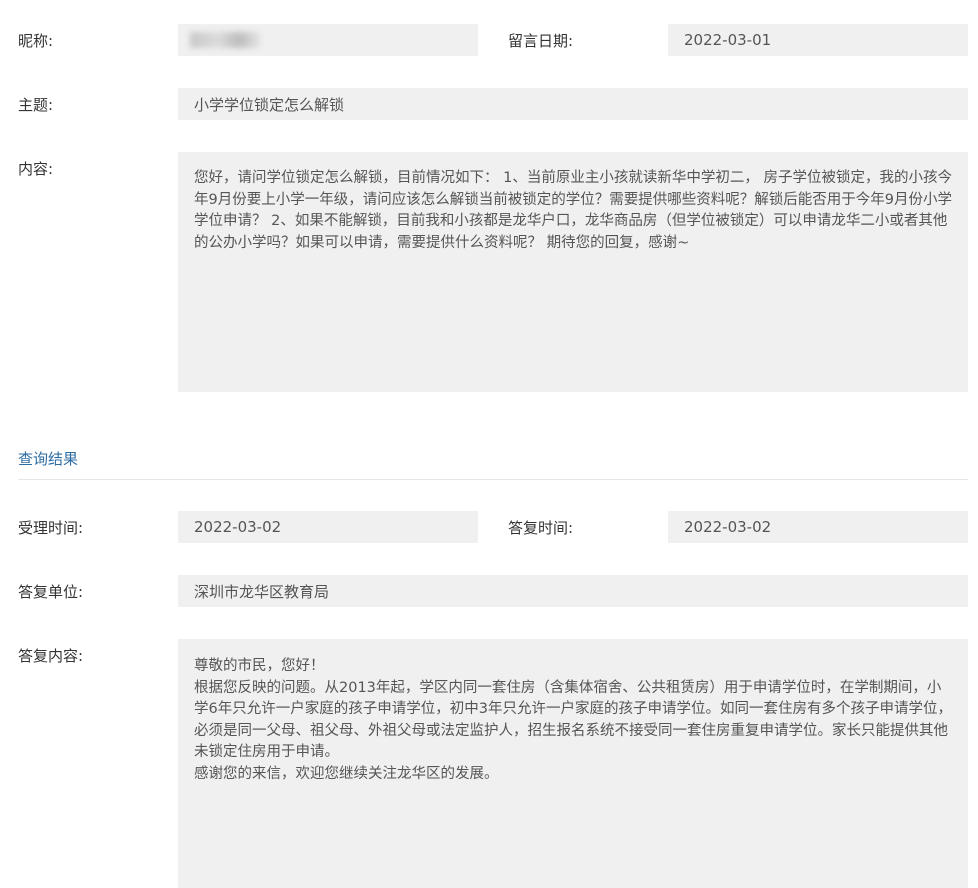 This screenshot has width=978, height=888. What do you see at coordinates (541, 528) in the screenshot?
I see `reply-time-label: 答复时间:` at bounding box center [541, 528].